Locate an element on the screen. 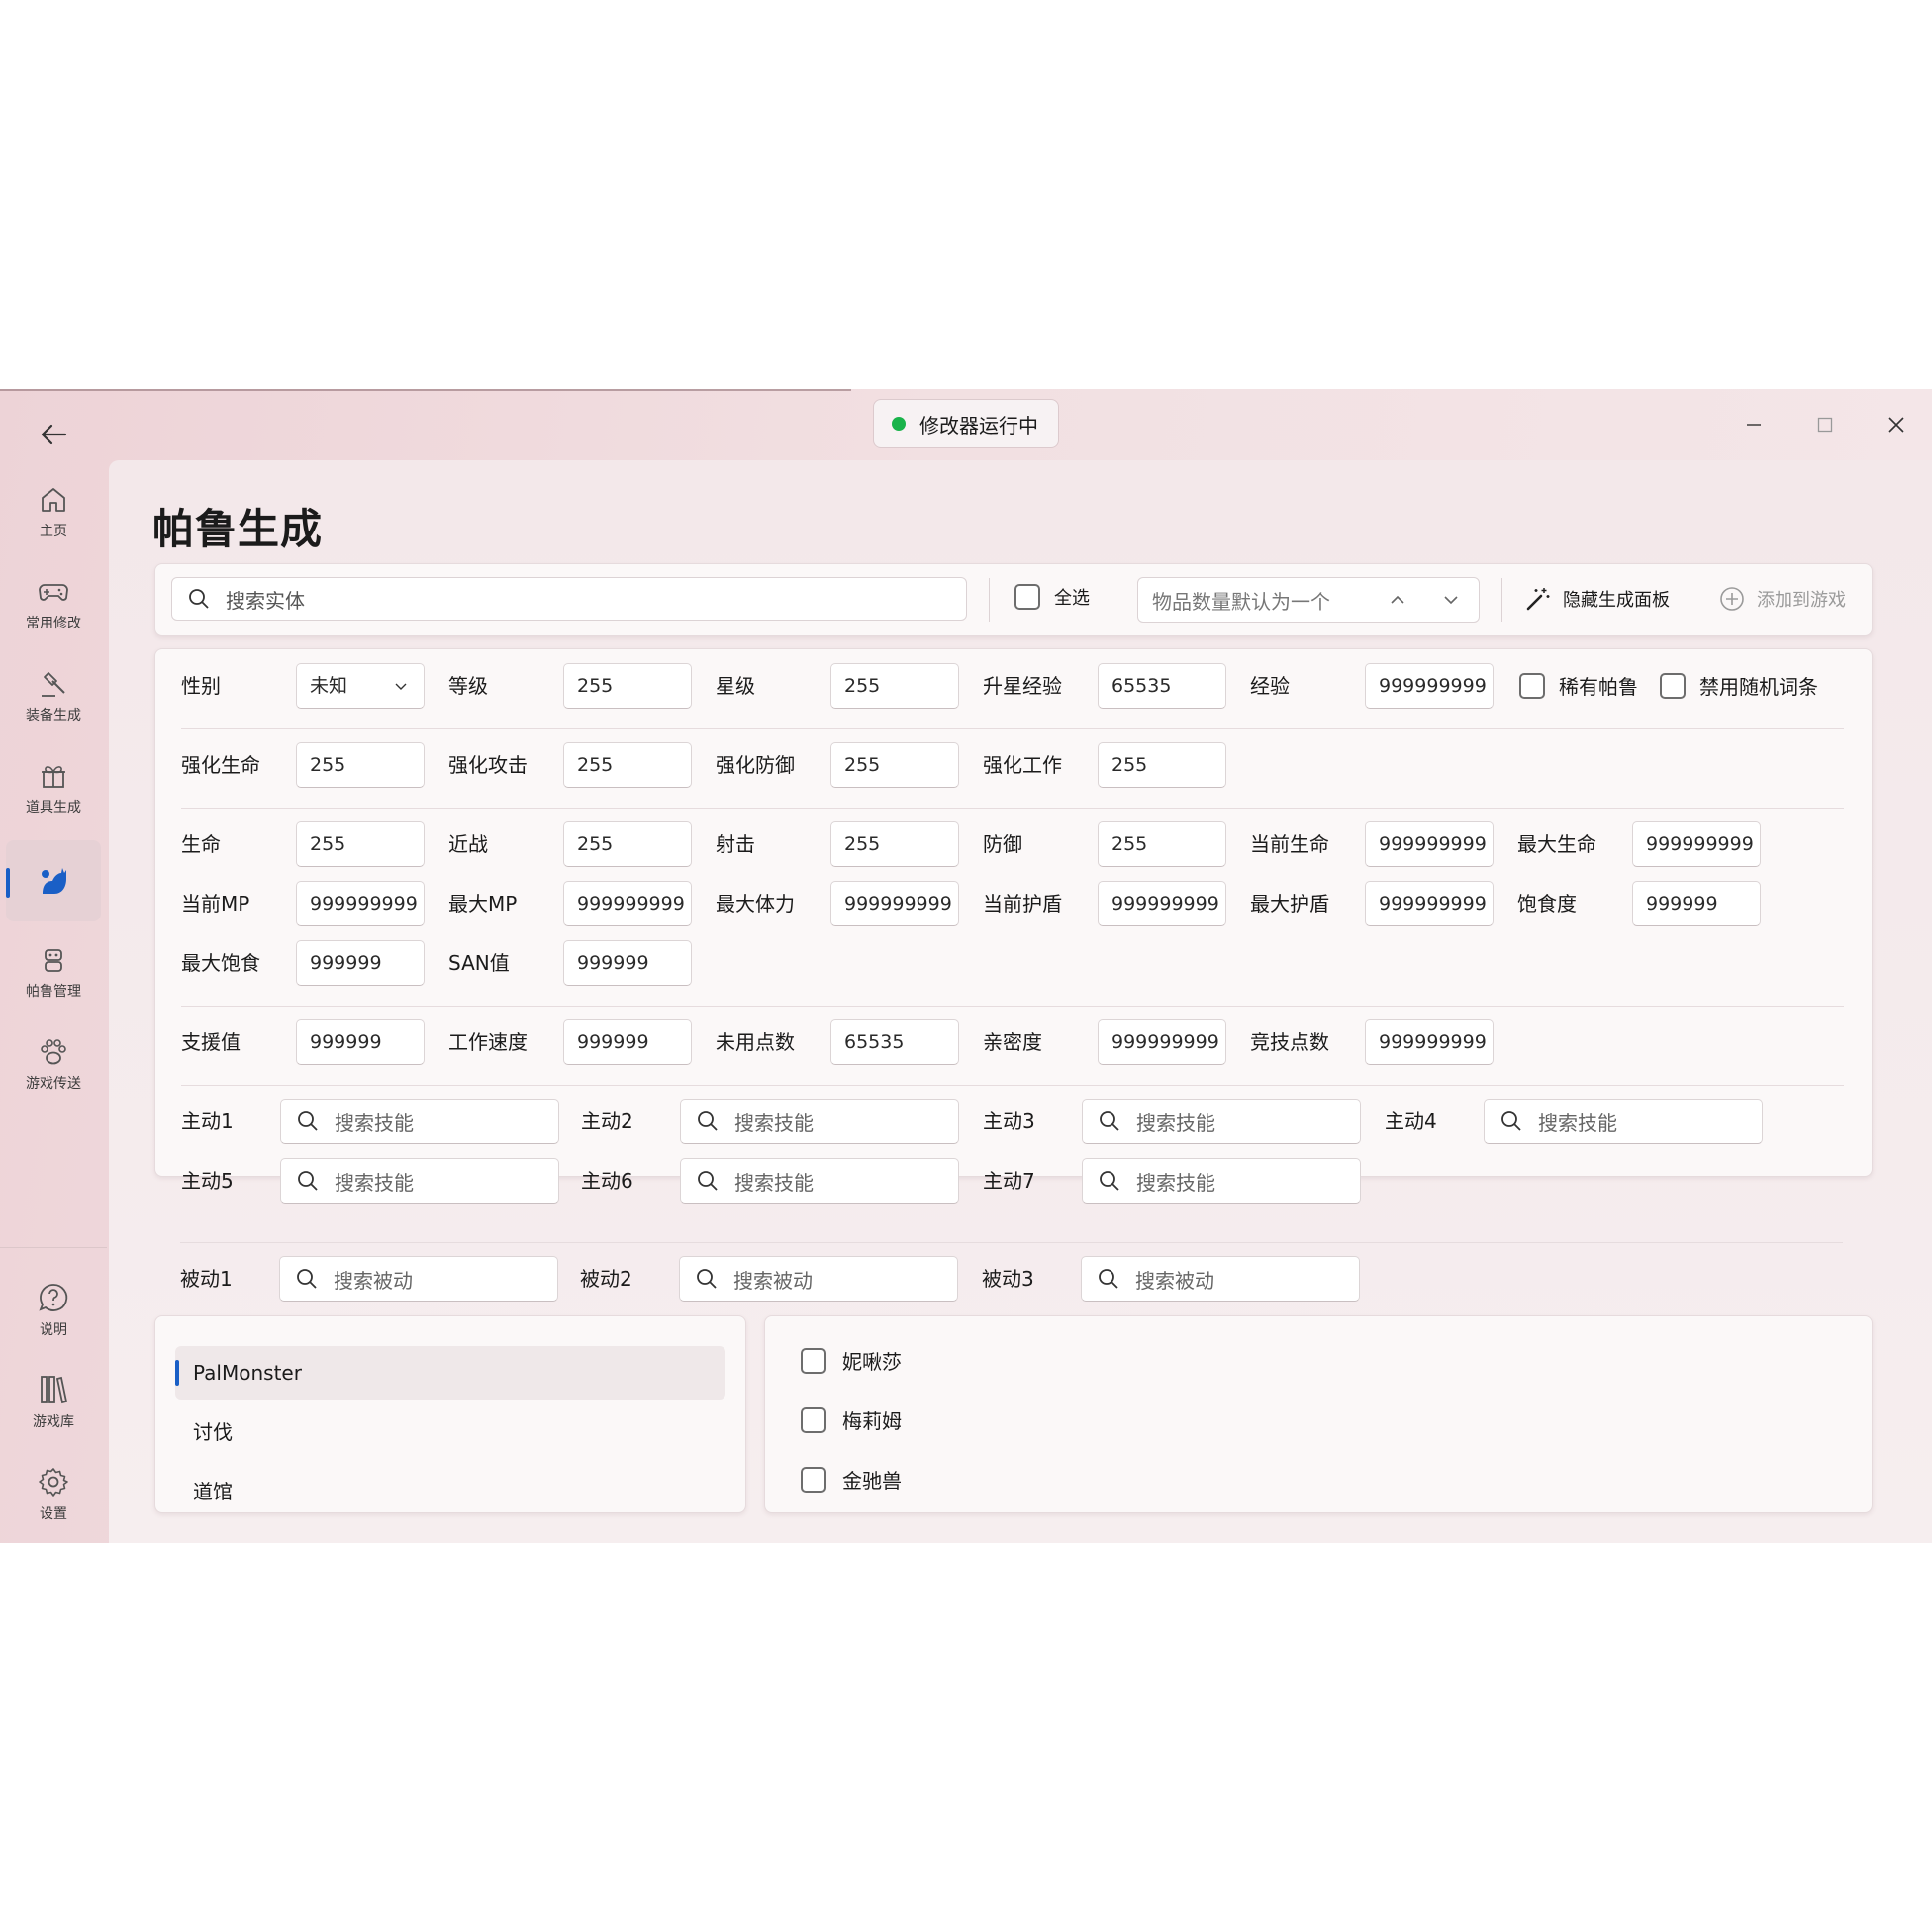  gender-value: 未知 is located at coordinates (329, 686).